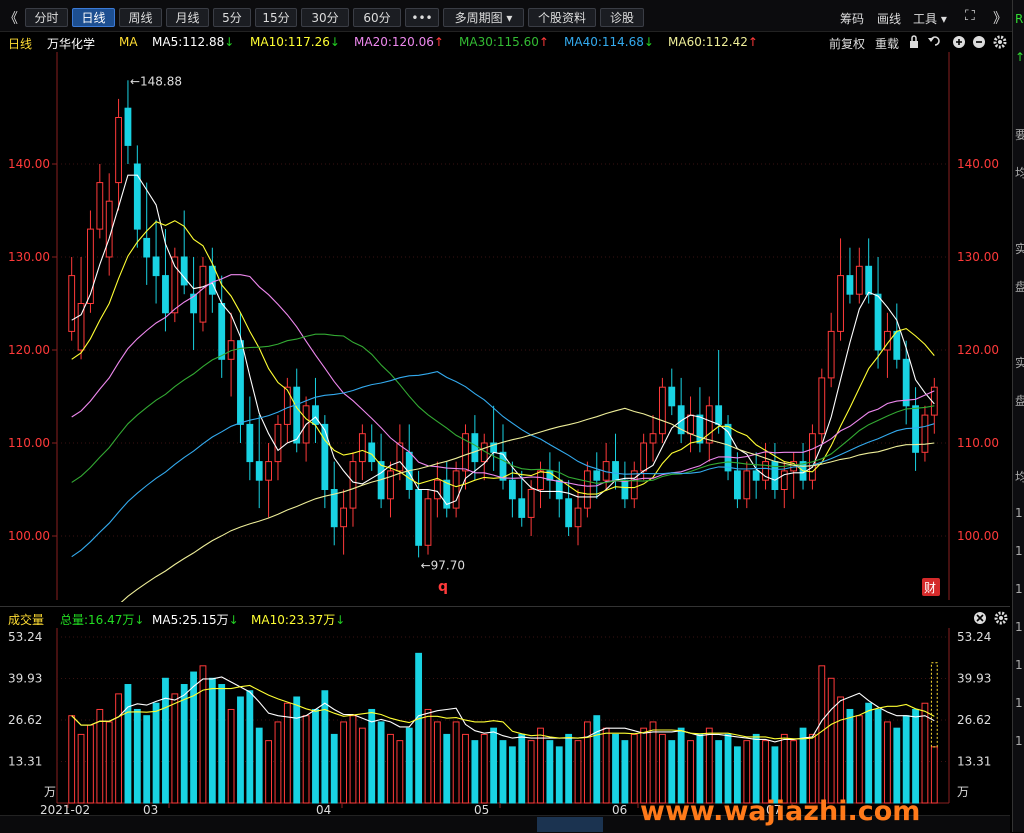 The width and height of the screenshot is (1024, 833). I want to click on collapse-right-icon: 》, so click(1000, 18).